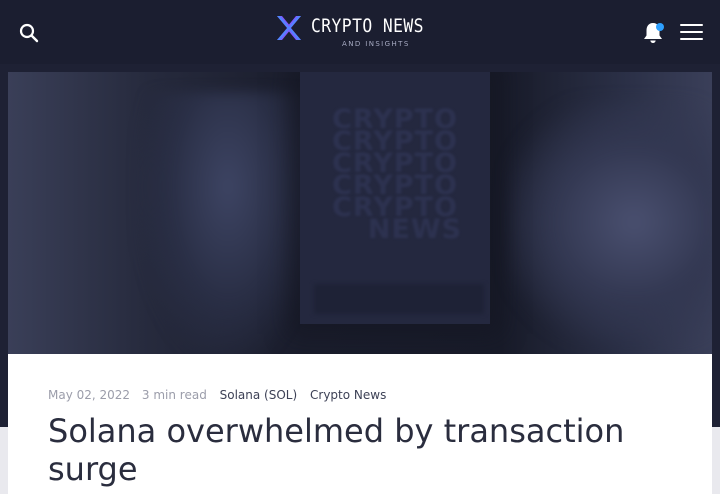  I want to click on hero-blurred-figure, so click(228, 223).